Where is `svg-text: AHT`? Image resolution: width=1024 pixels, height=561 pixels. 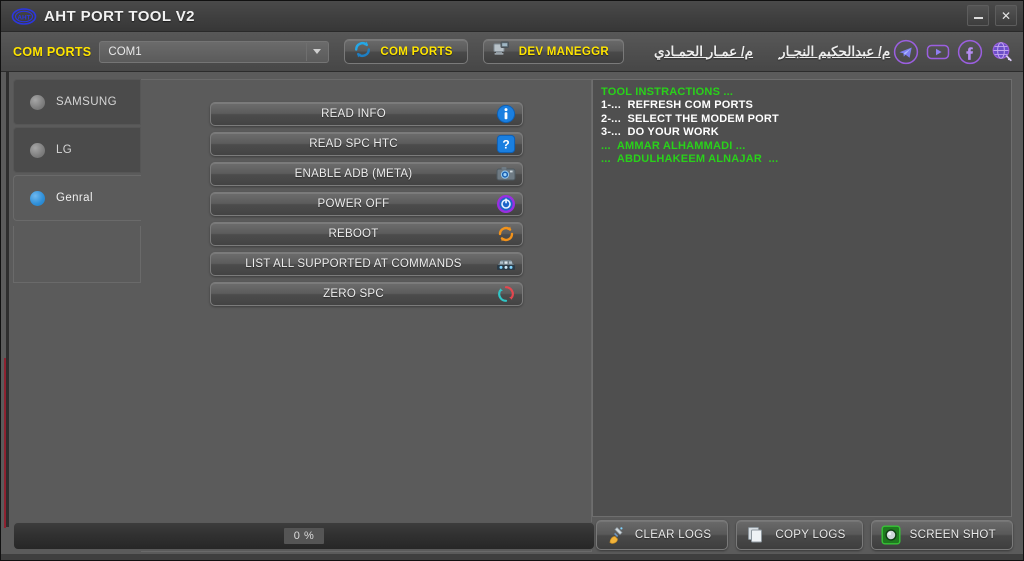
svg-text: AHT is located at coordinates (23, 17).